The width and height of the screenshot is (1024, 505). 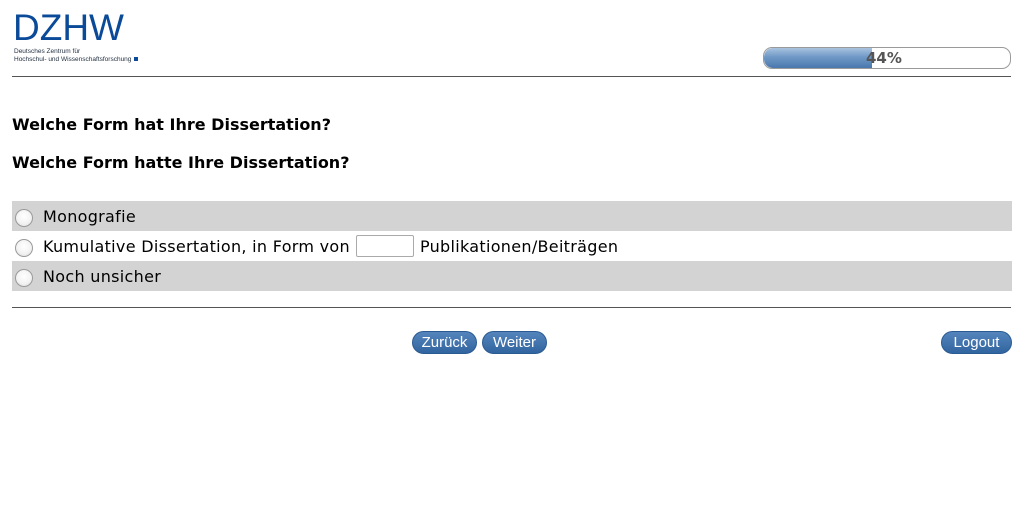 What do you see at coordinates (818, 58) in the screenshot?
I see `progress-fill` at bounding box center [818, 58].